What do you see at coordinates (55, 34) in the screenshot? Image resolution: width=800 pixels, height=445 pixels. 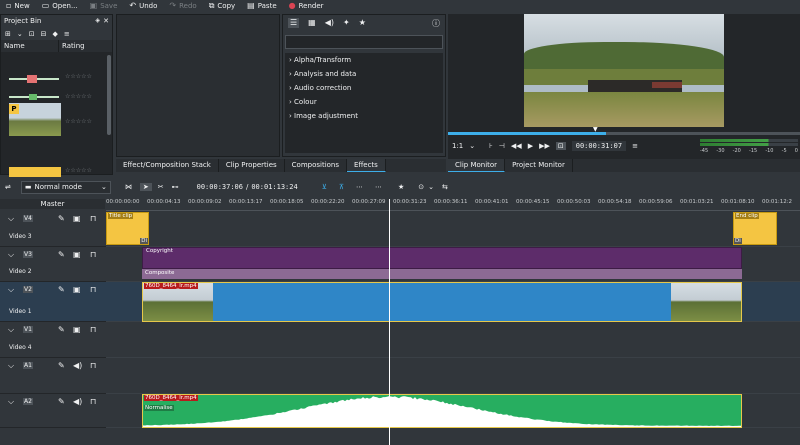 I see `label-icon: ◆` at bounding box center [55, 34].